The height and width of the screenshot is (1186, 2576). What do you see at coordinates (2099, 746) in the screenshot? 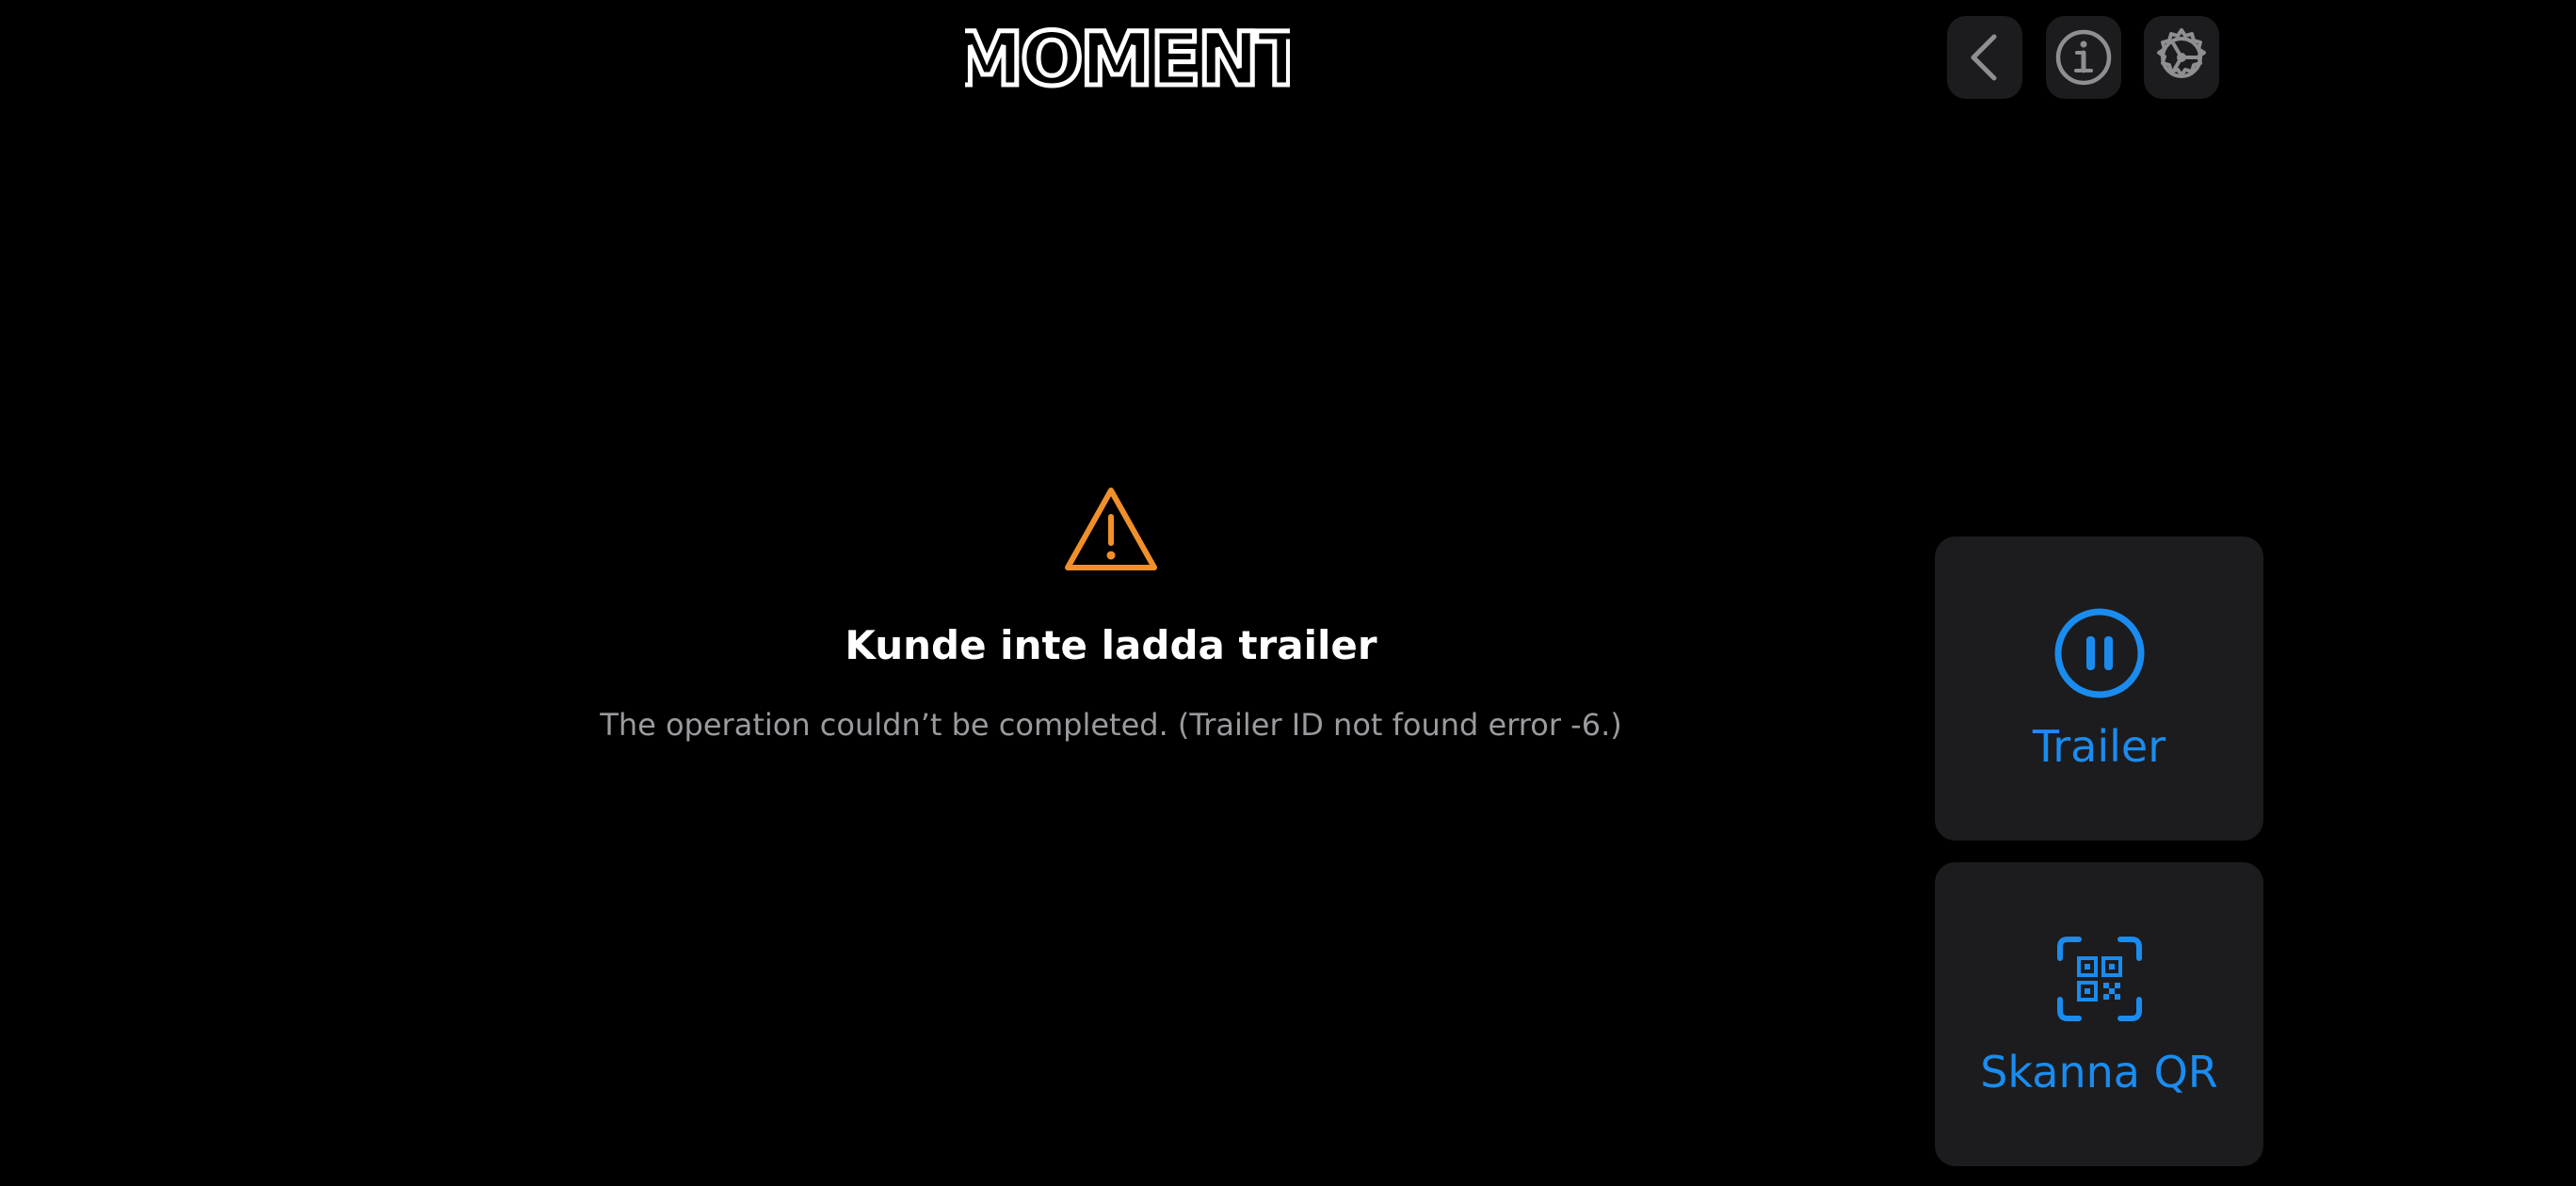
I see `trailer-label: Trailer` at bounding box center [2099, 746].